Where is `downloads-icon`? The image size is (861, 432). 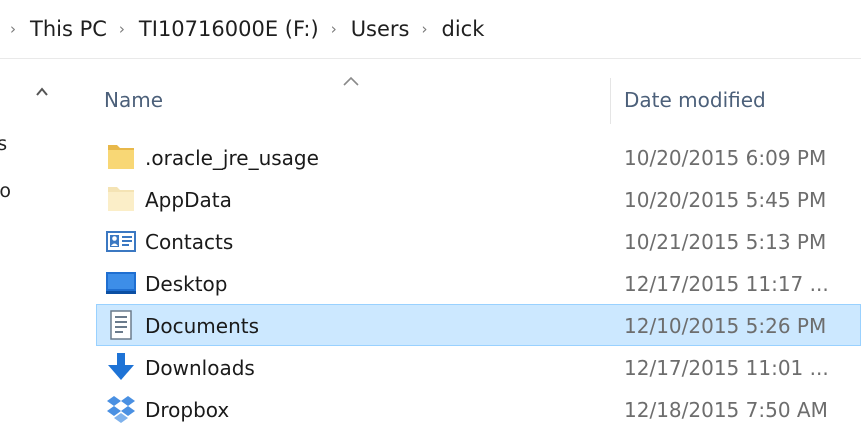 downloads-icon is located at coordinates (121, 367).